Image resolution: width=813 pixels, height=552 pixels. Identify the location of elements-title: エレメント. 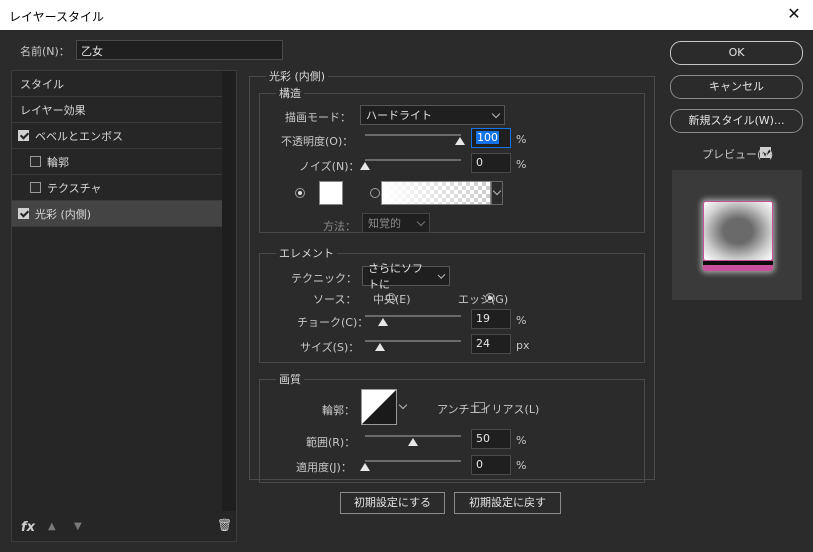
(306, 253).